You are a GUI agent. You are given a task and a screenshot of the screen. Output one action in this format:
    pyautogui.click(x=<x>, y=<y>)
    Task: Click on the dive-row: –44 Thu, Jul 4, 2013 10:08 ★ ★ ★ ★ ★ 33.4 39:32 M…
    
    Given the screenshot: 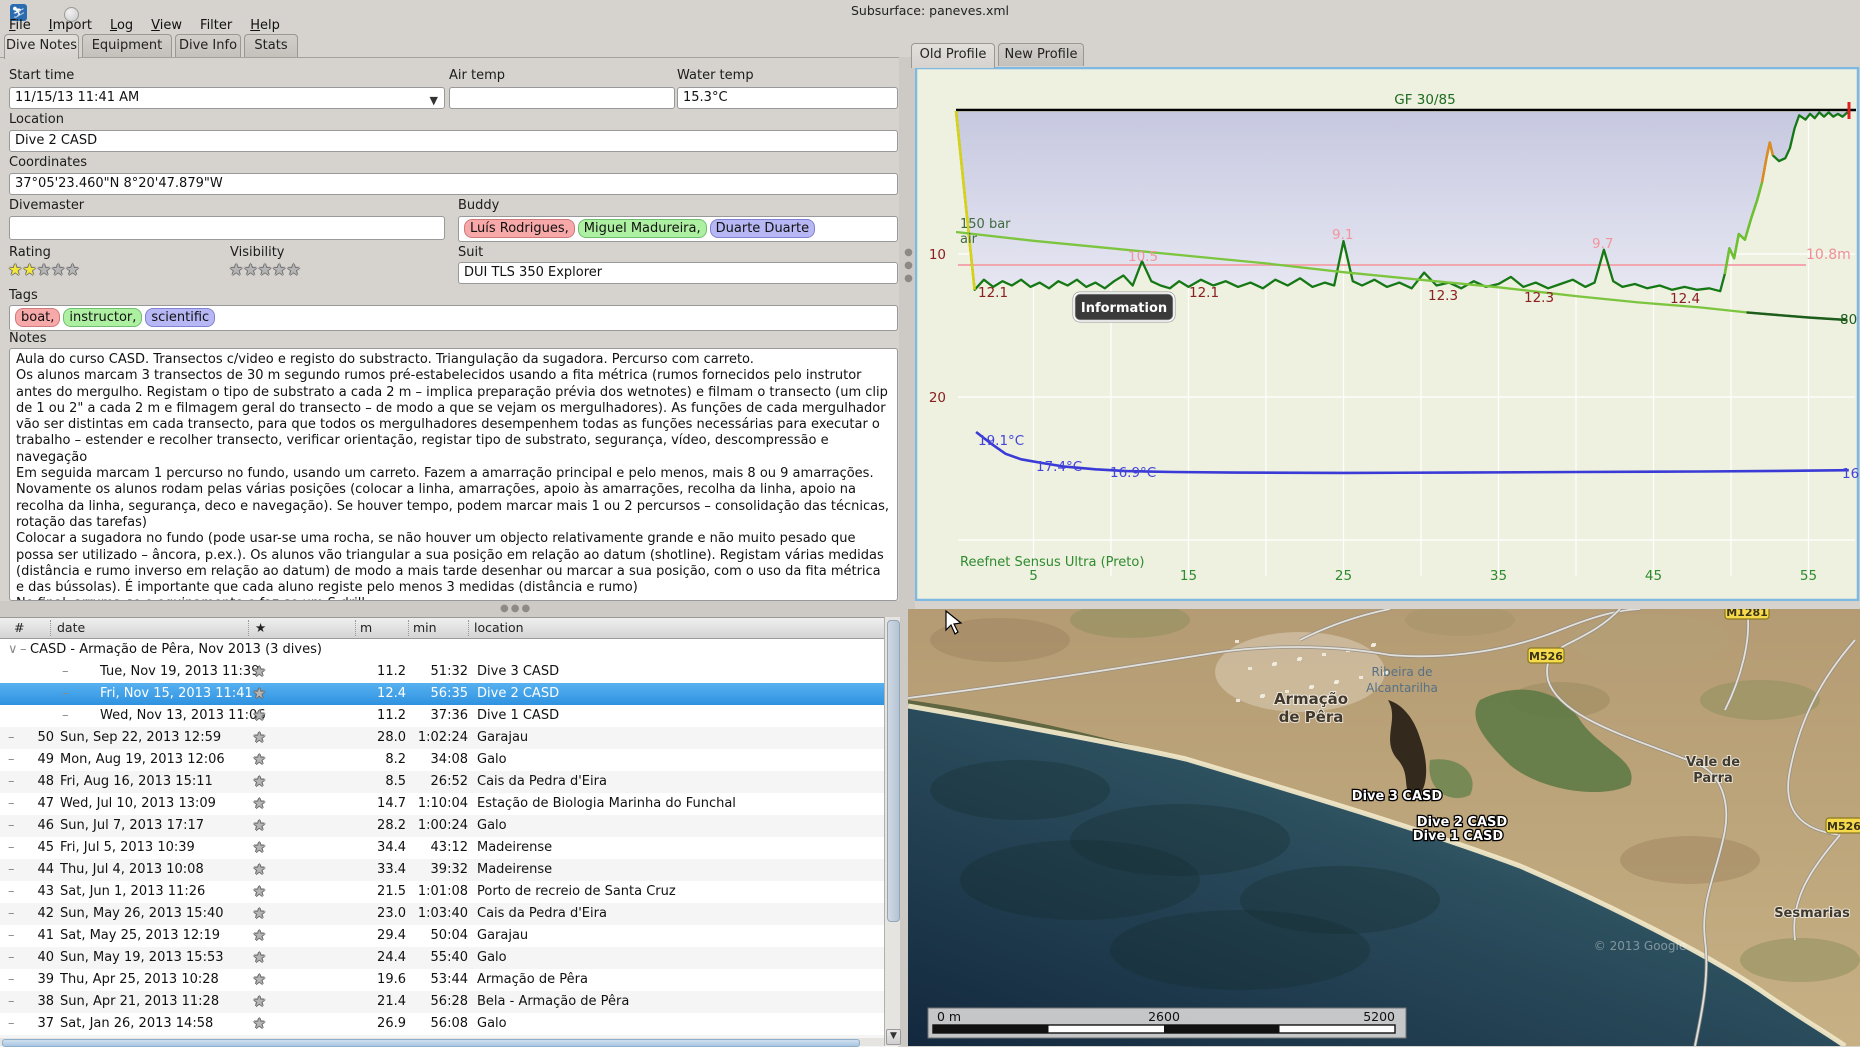 What is the action you would take?
    pyautogui.click(x=449, y=870)
    